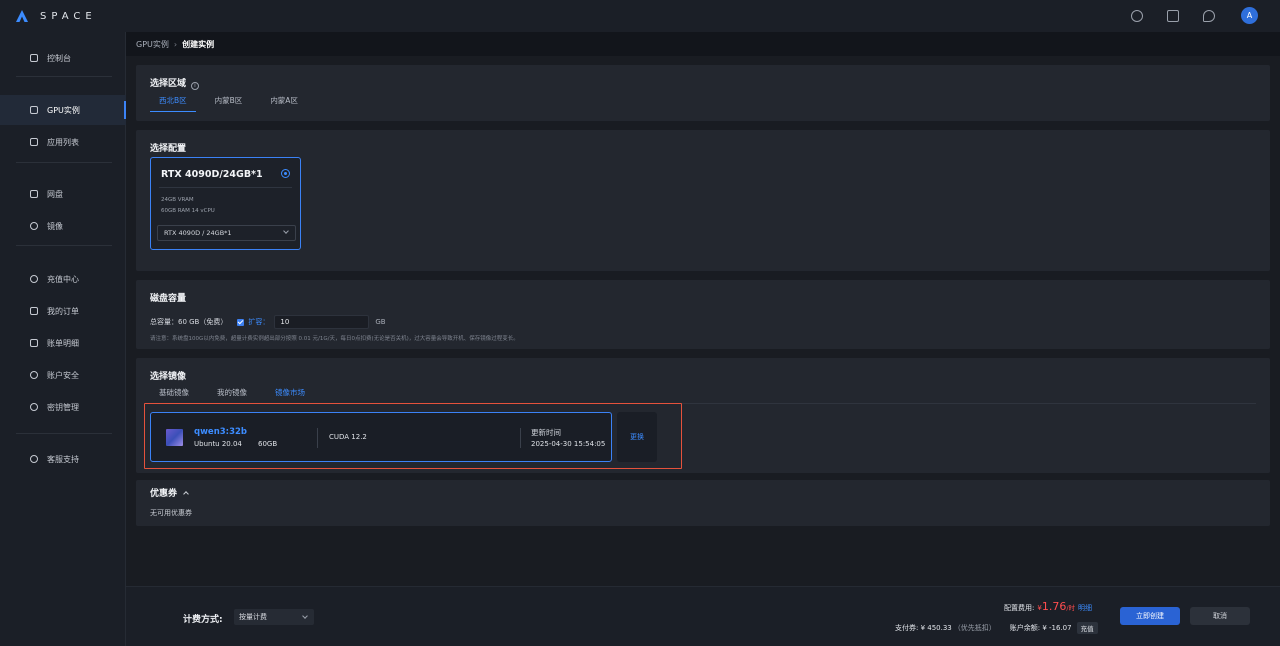 Image resolution: width=1280 pixels, height=646 pixels. Describe the element at coordinates (189, 322) in the screenshot. I see `disk-total: 总容量：60 GB（免费）` at that location.